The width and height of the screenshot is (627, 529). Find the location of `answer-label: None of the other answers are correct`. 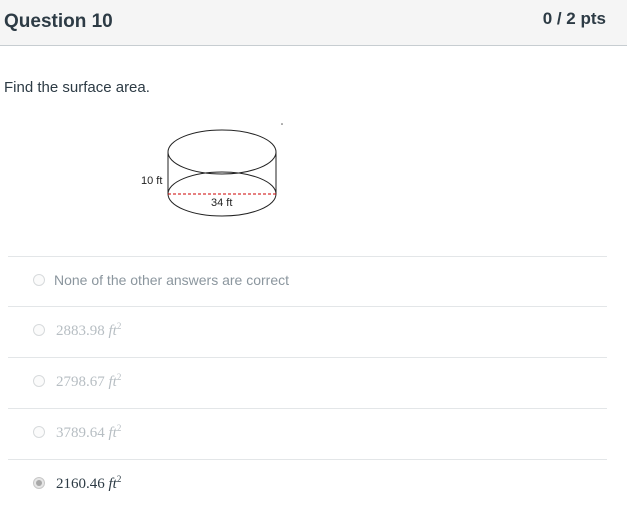

answer-label: None of the other answers are correct is located at coordinates (172, 280).